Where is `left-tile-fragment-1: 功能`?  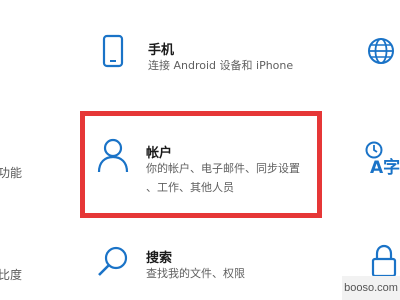 left-tile-fragment-1: 功能 is located at coordinates (11, 173).